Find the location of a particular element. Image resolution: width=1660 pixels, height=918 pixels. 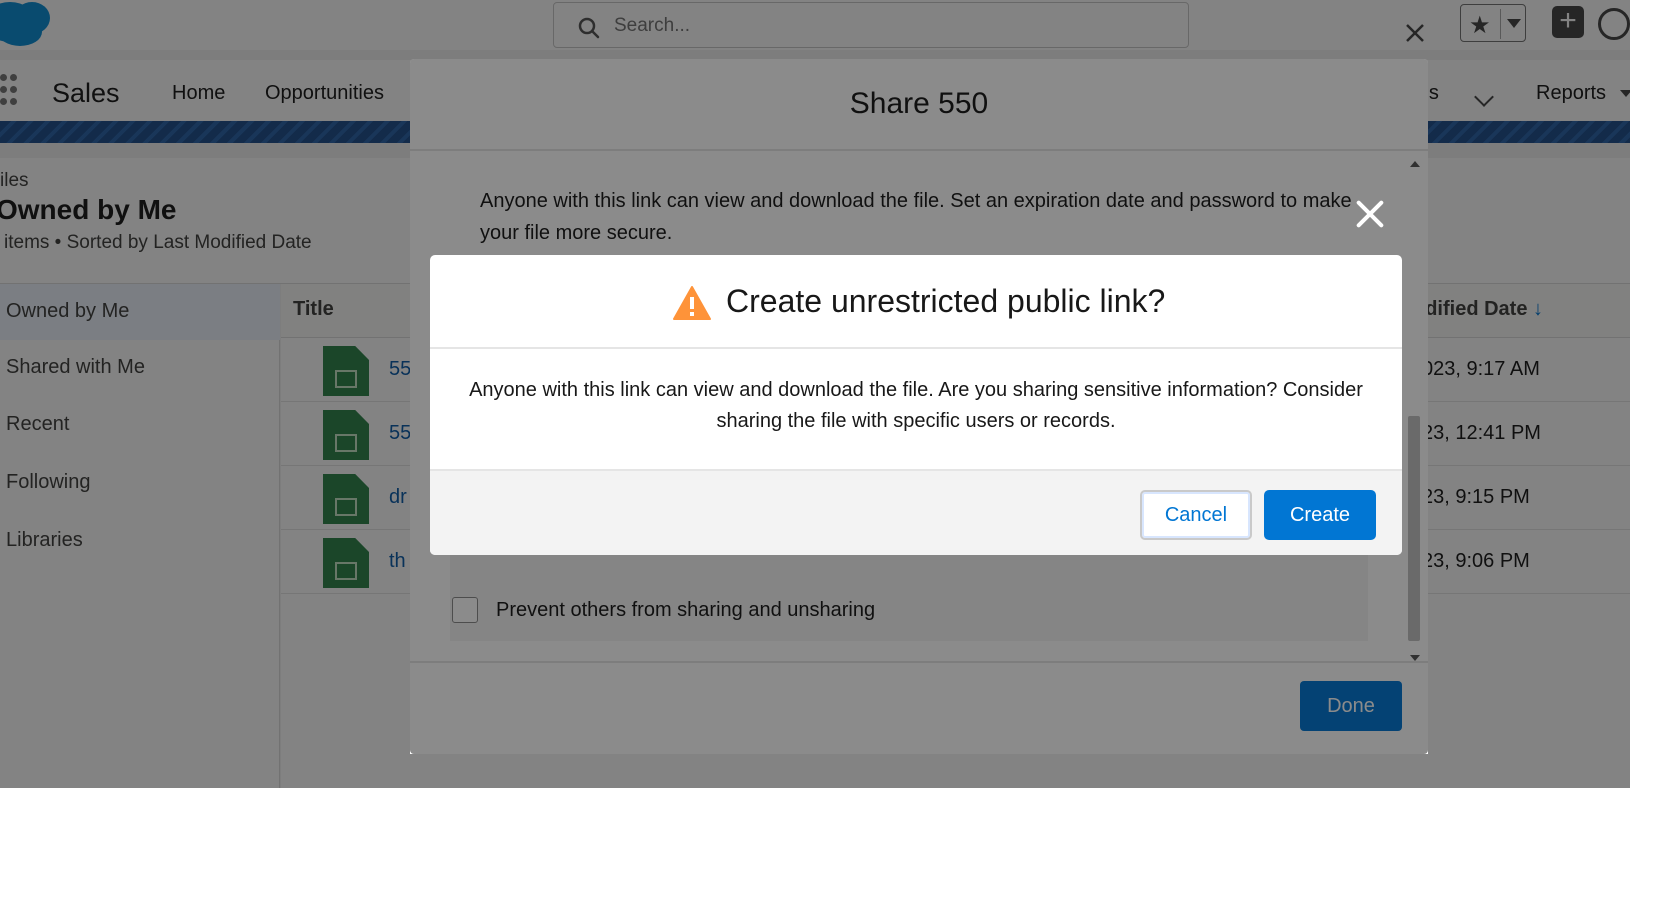

confirm-dialog-footer: Cancel Create is located at coordinates (916, 512).